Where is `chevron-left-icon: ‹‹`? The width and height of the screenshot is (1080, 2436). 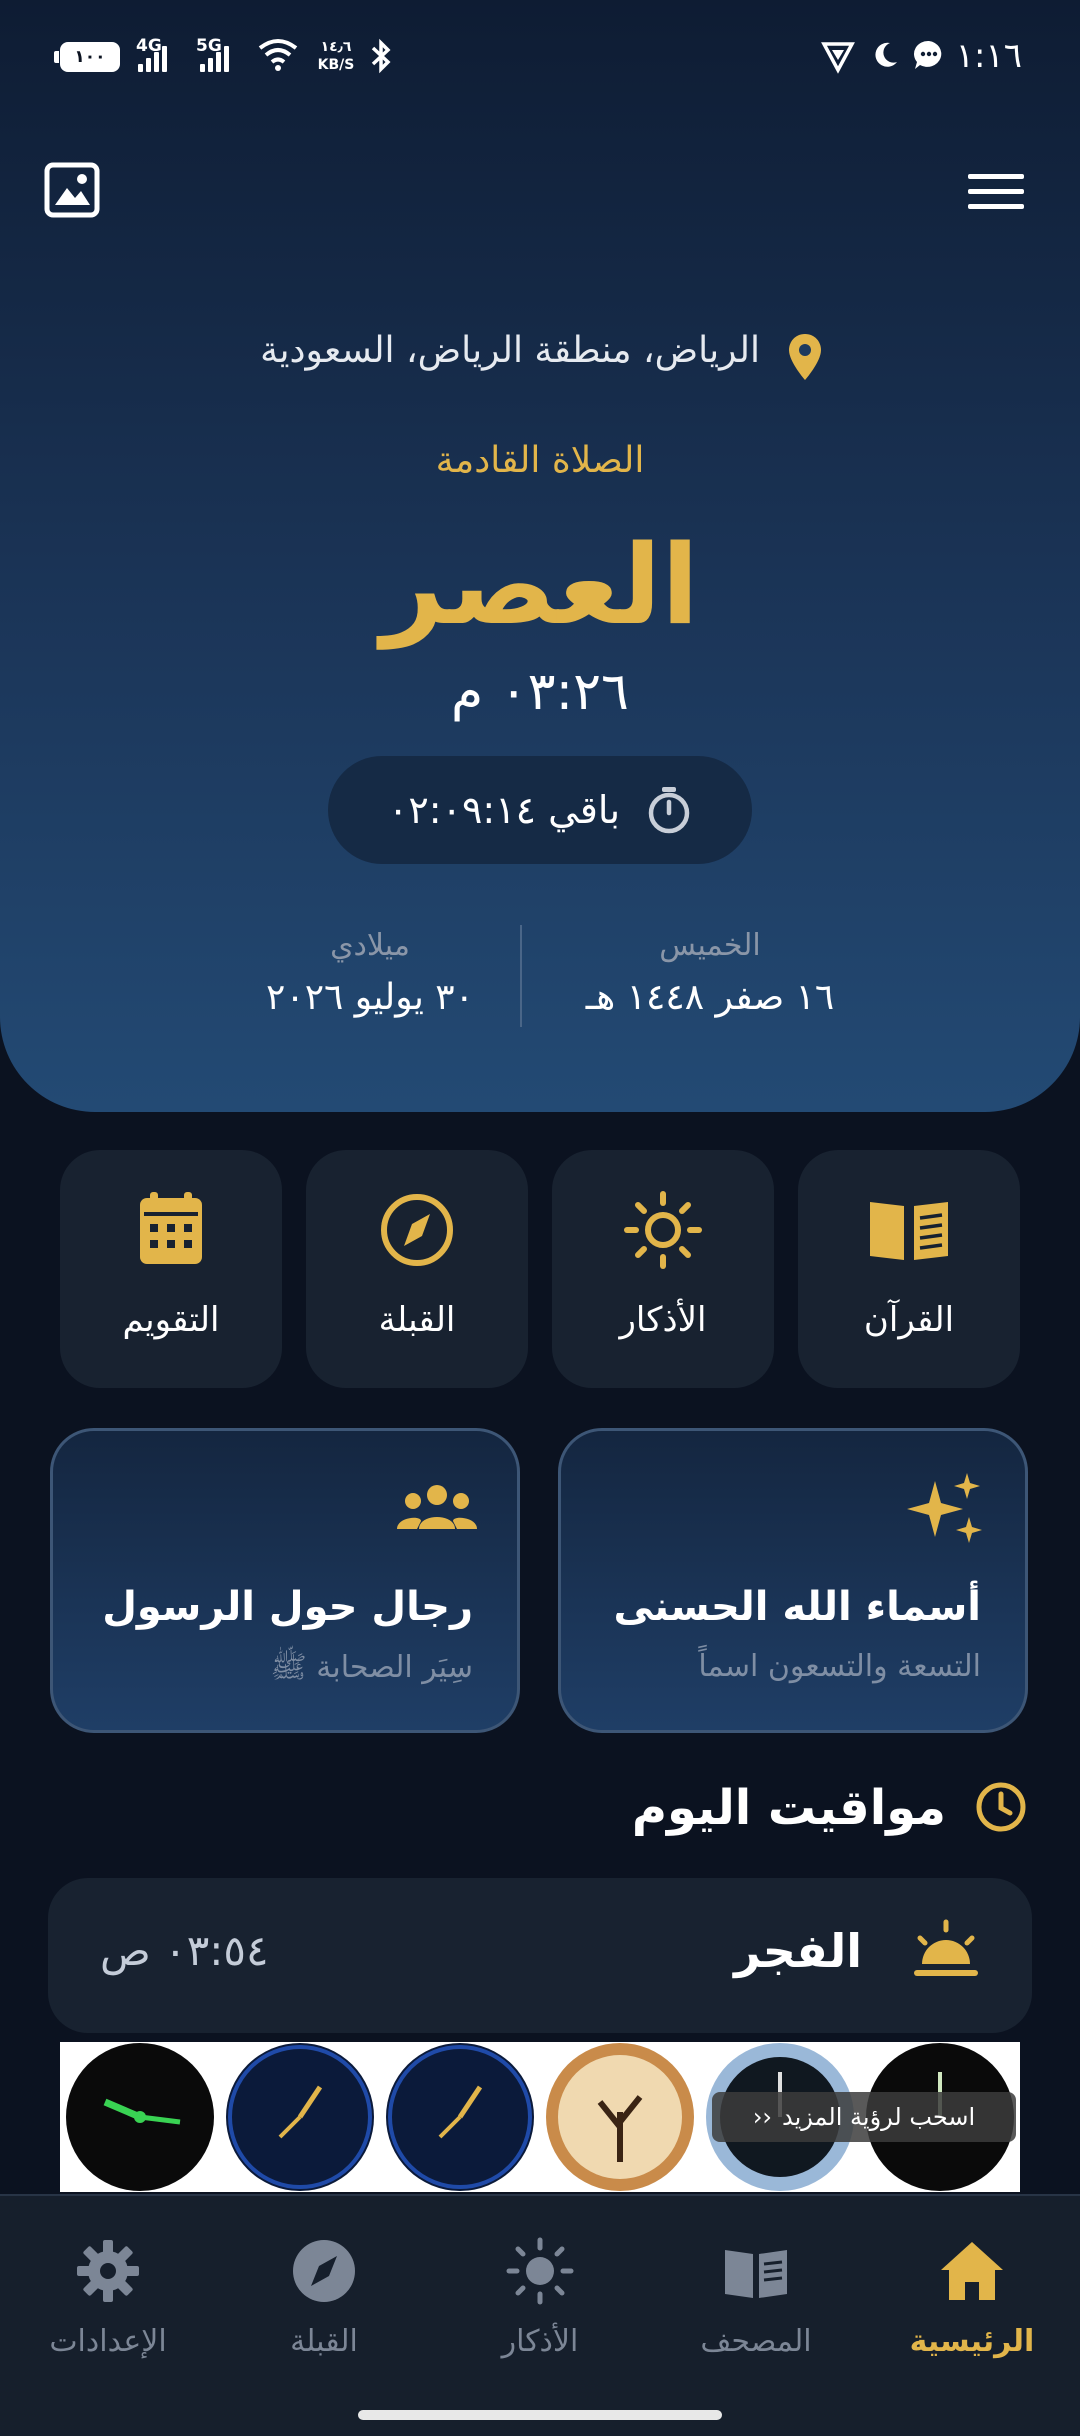
chevron-left-icon: ‹‹ is located at coordinates (762, 2117).